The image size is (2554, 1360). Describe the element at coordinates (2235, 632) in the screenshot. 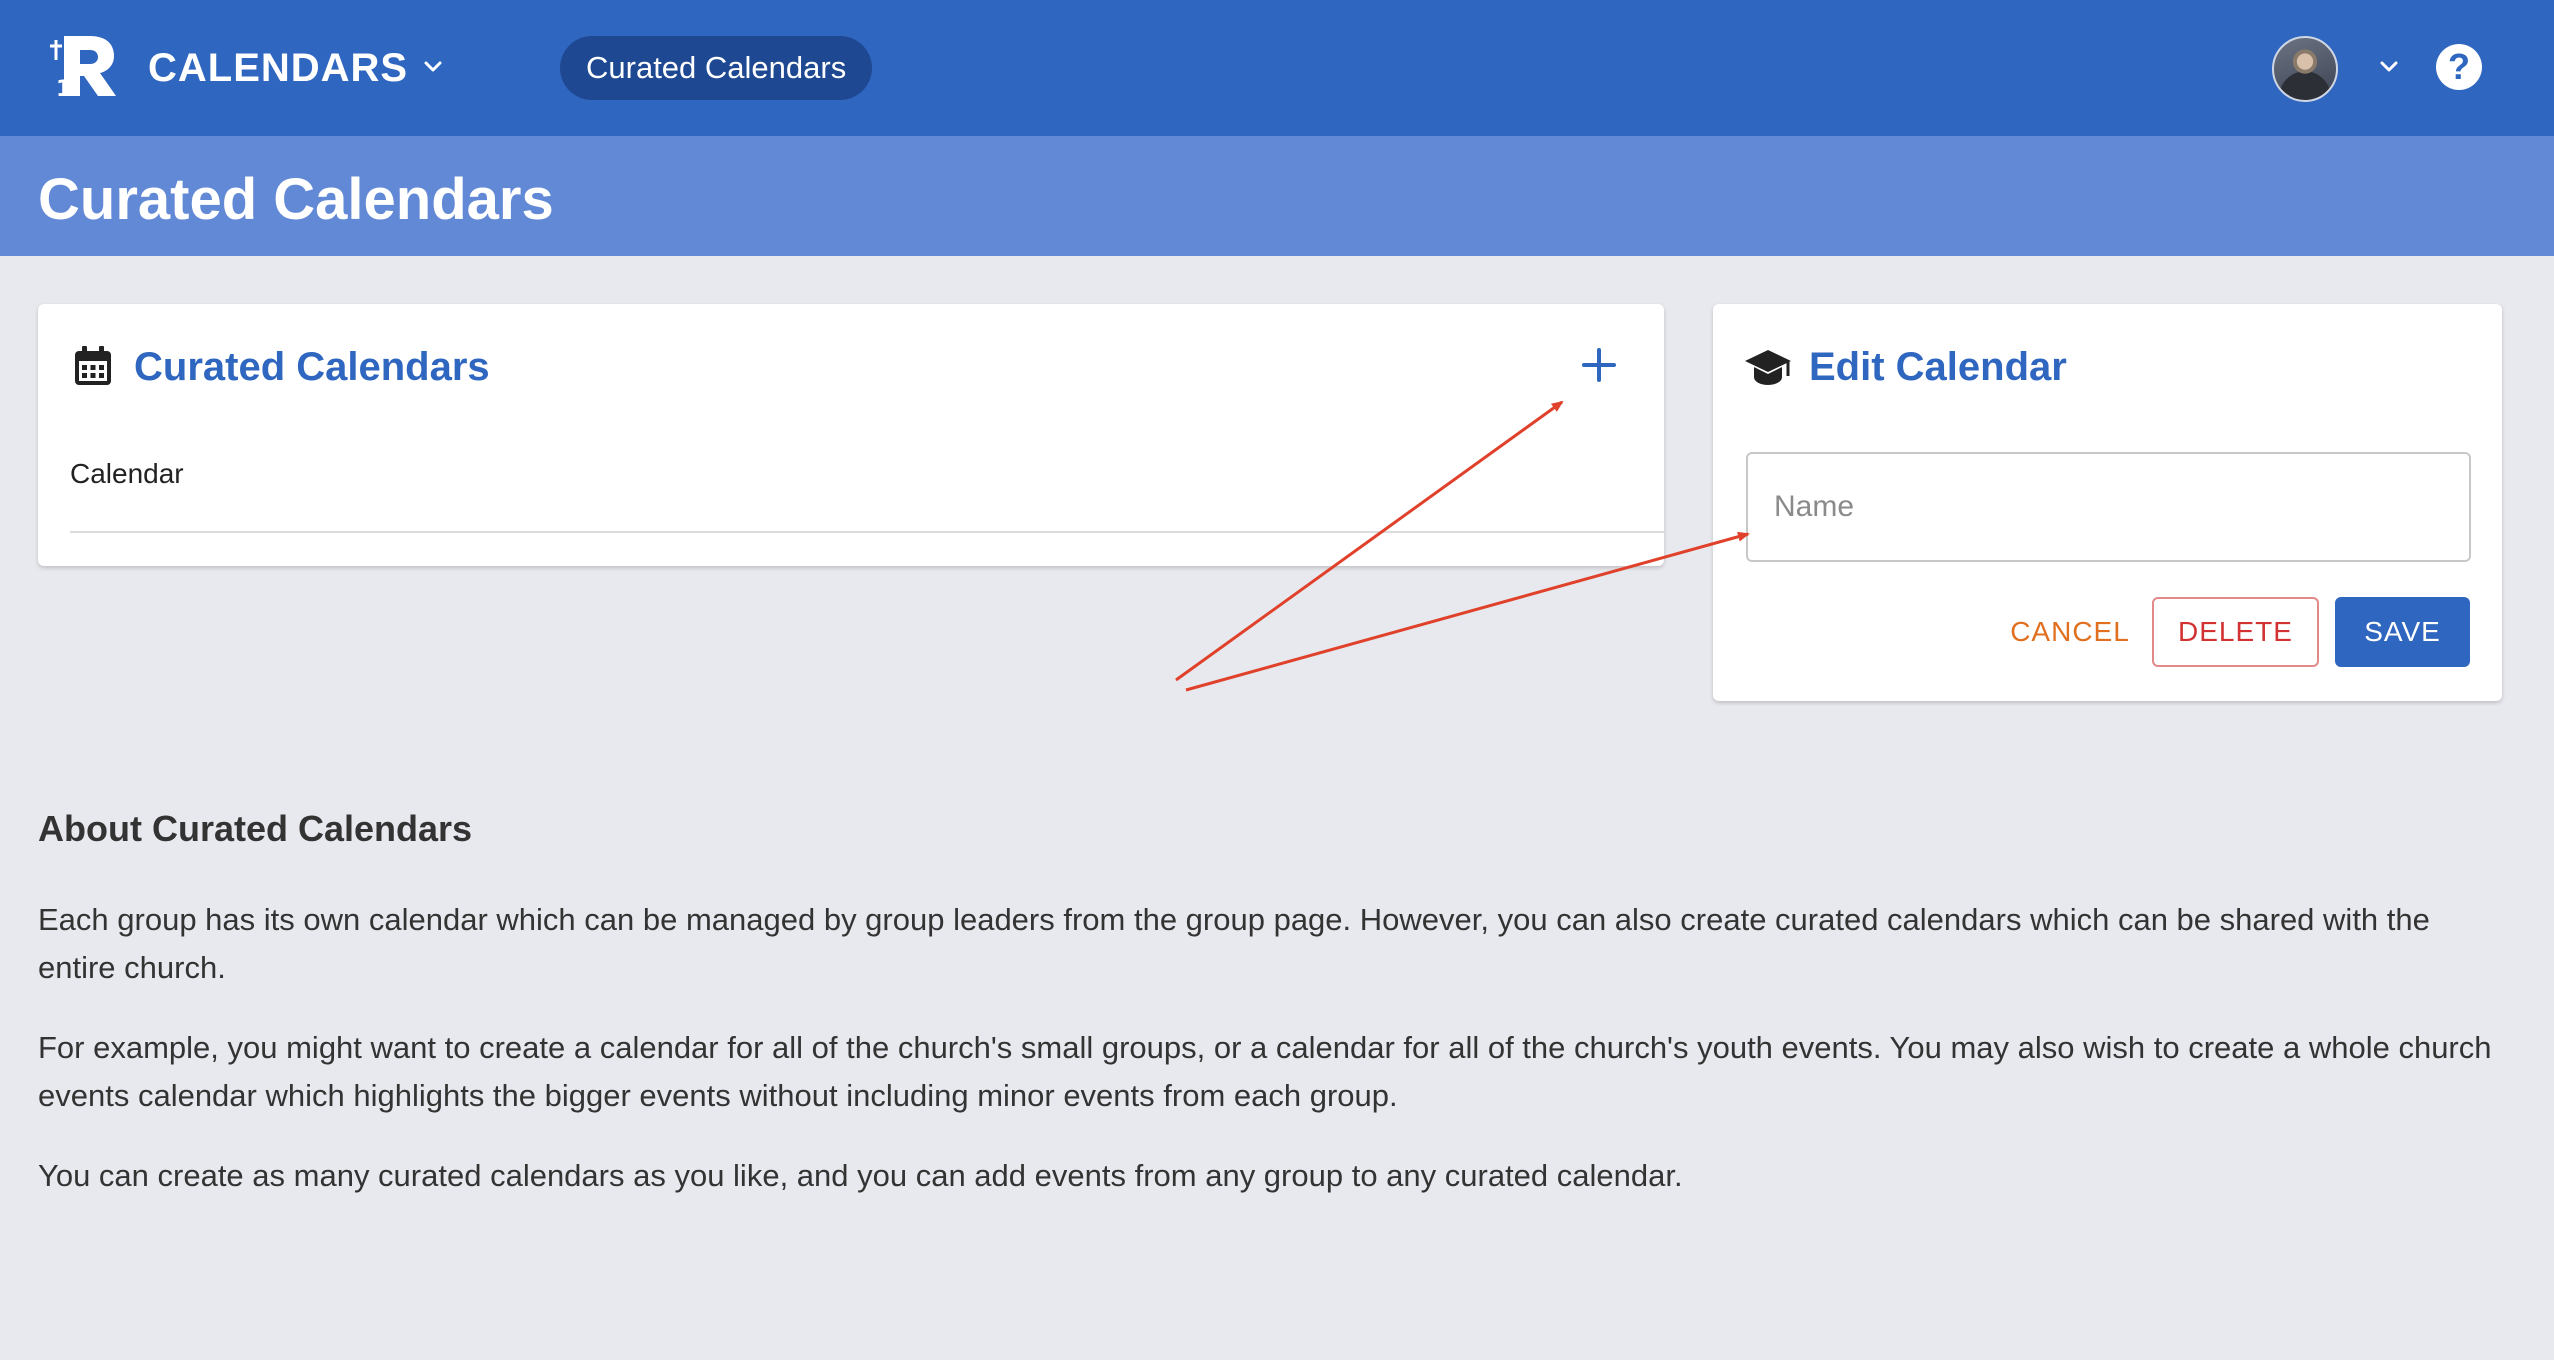

I see `delete-button: DELETE` at that location.